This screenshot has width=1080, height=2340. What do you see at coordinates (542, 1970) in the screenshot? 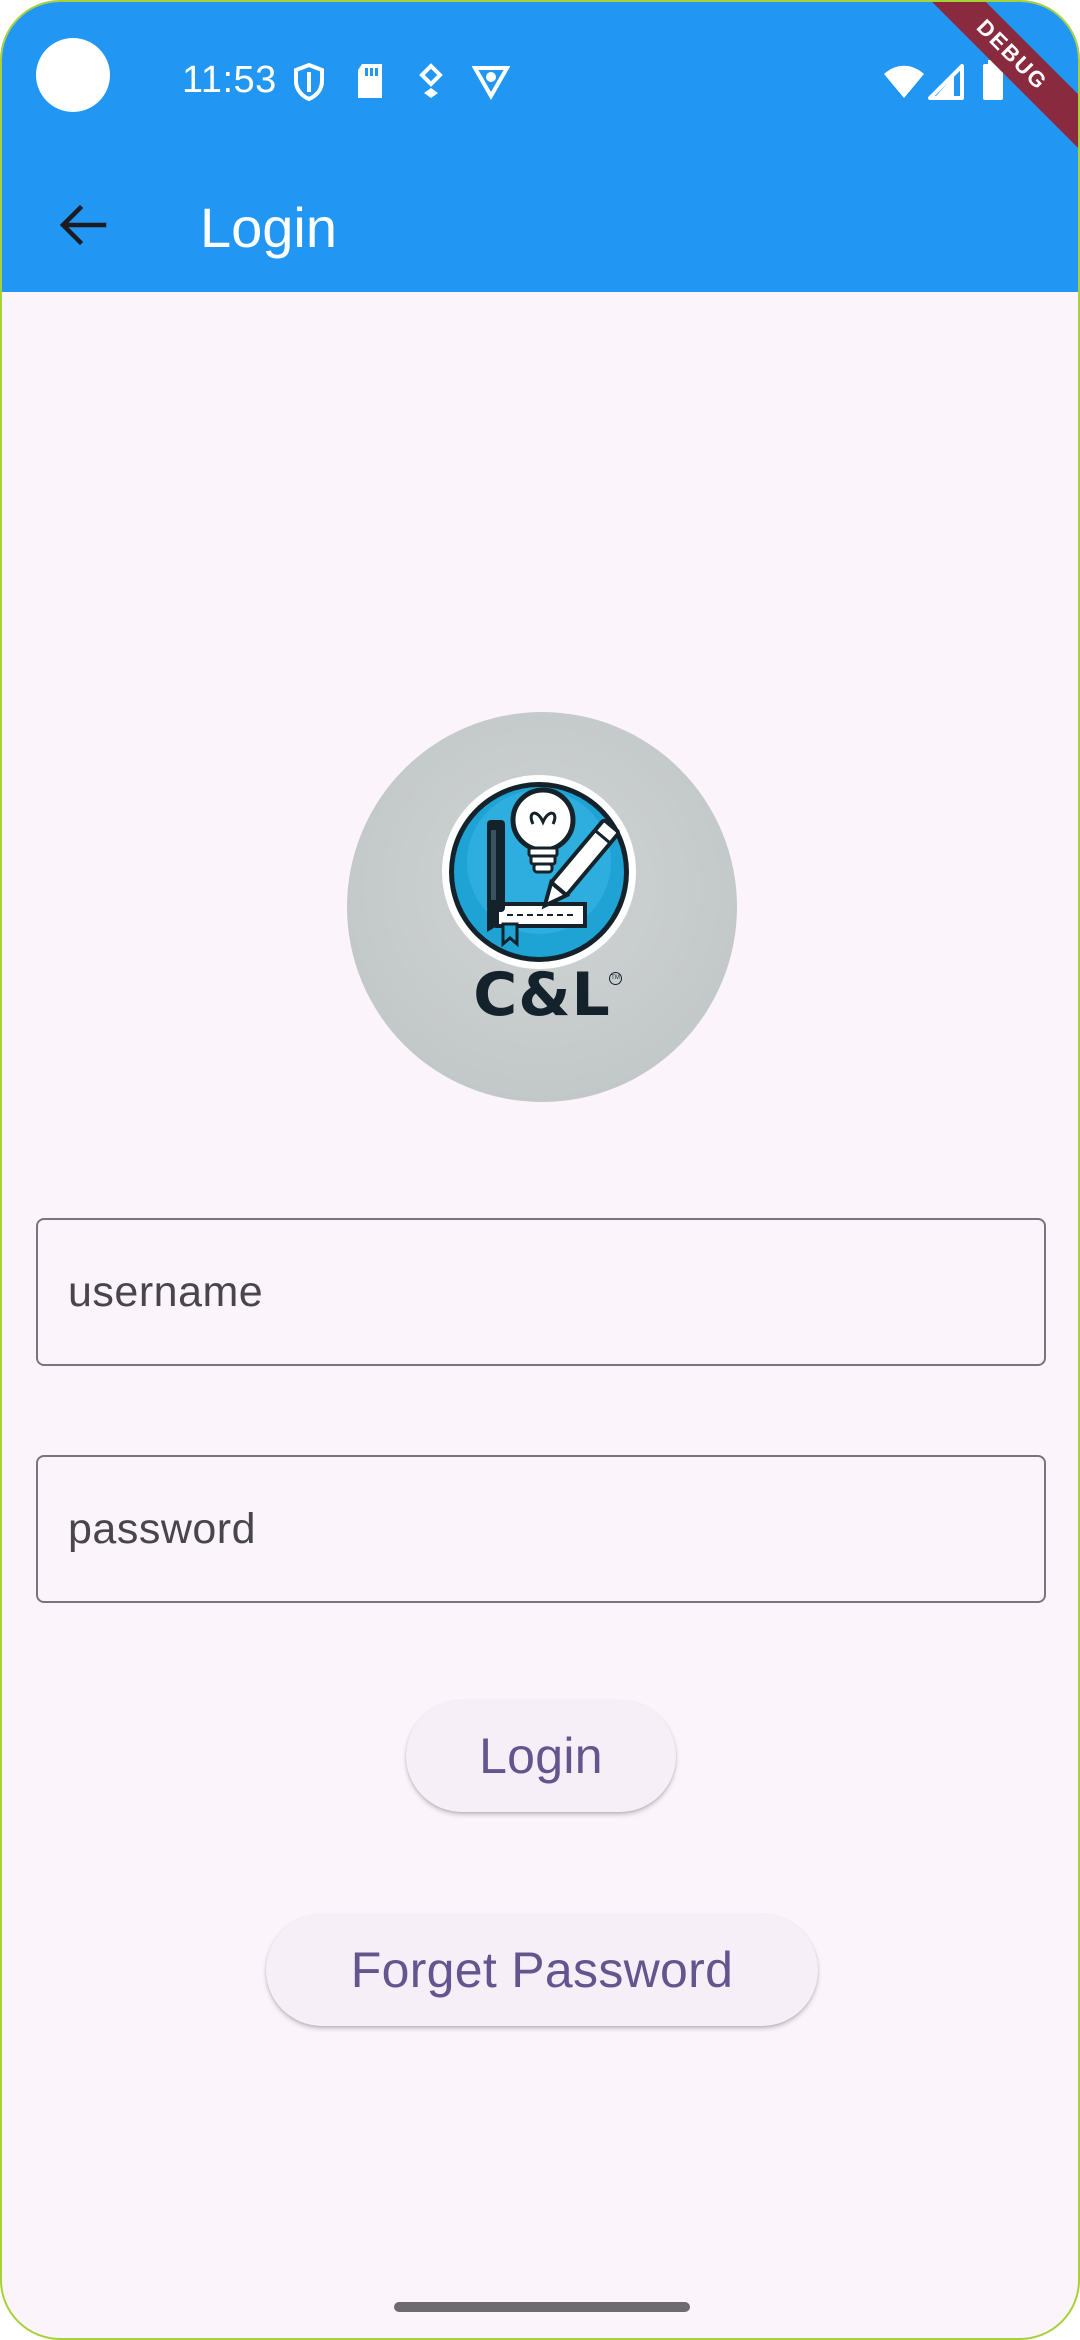
I see `forget-password-button: Forget Password` at bounding box center [542, 1970].